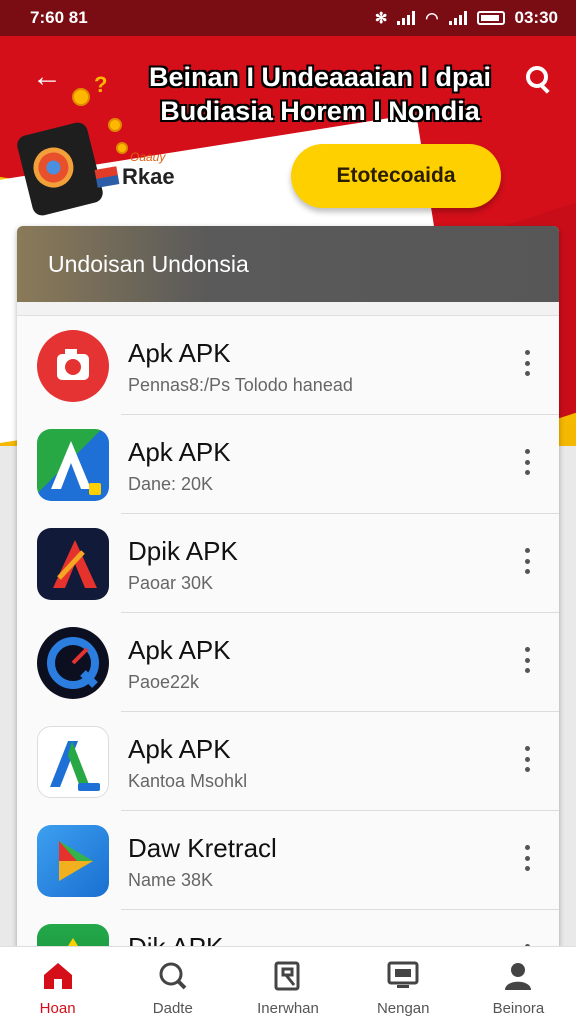 Image resolution: width=576 pixels, height=1024 pixels. Describe the element at coordinates (58, 976) in the screenshot. I see `home-icon` at that location.